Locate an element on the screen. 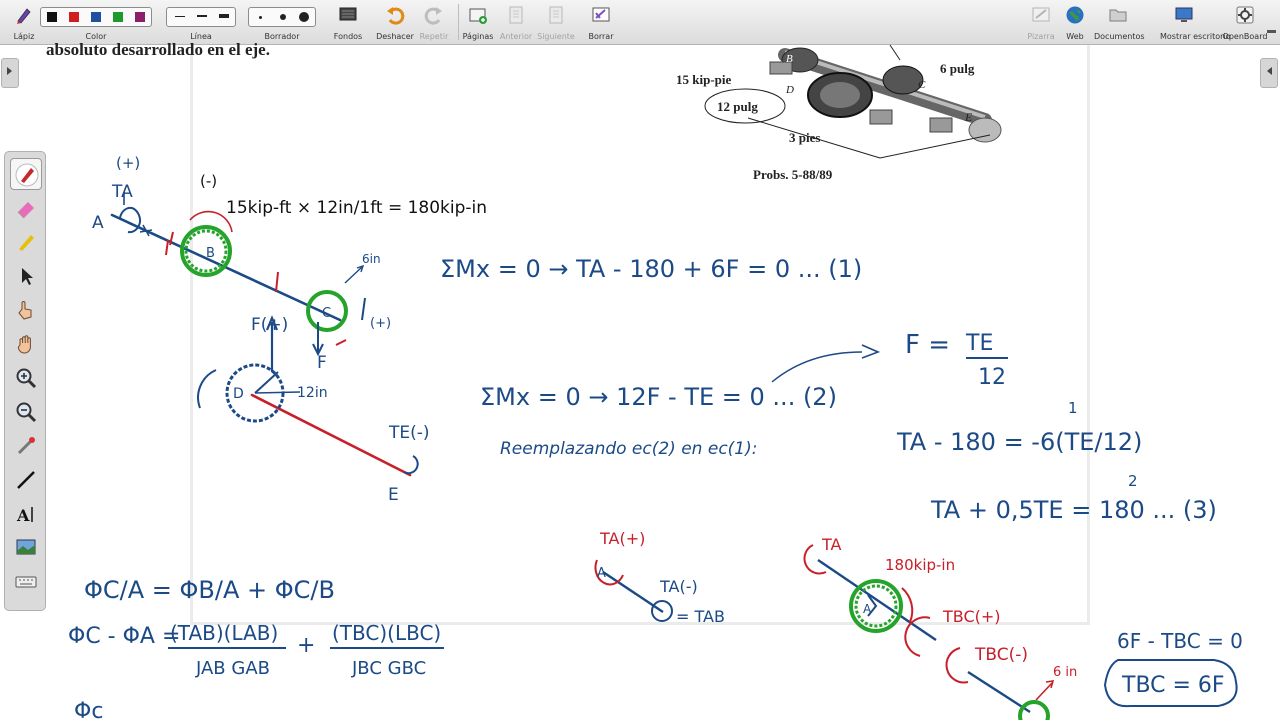 The height and width of the screenshot is (720, 1280). sketch-C: C is located at coordinates (326, 313).